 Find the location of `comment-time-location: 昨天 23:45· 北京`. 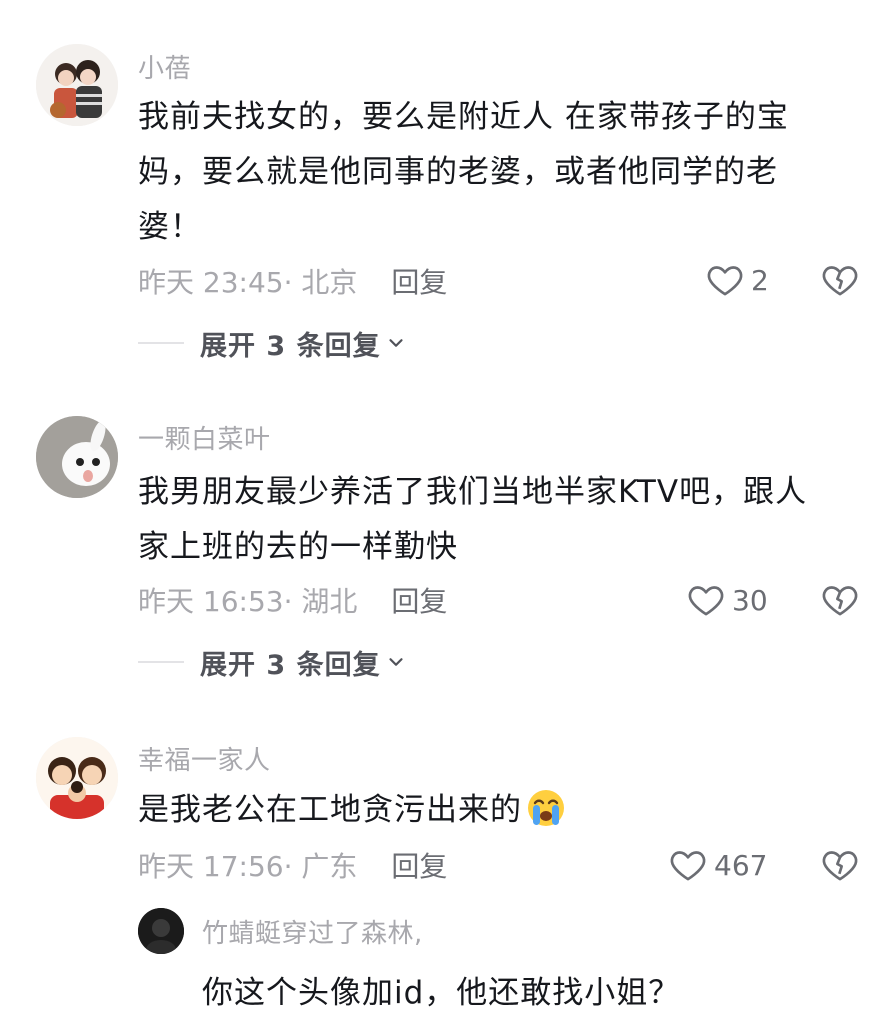

comment-time-location: 昨天 23:45· 北京 is located at coordinates (248, 282).